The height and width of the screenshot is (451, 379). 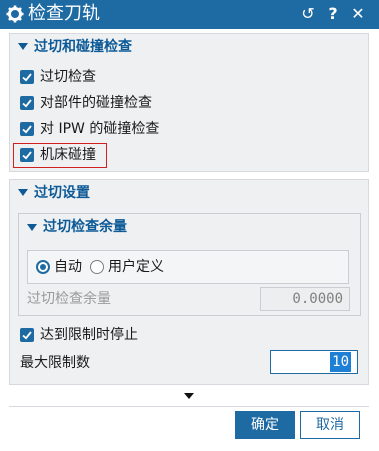 What do you see at coordinates (265, 425) in the screenshot?
I see `ok-button: 确定` at bounding box center [265, 425].